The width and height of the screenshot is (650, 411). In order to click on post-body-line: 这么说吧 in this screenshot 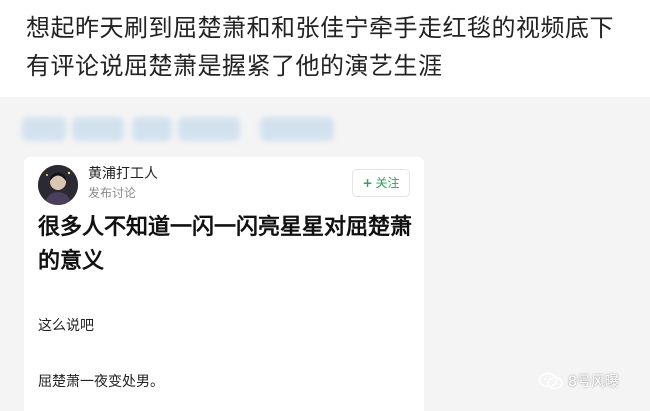, I will do `click(66, 326)`.